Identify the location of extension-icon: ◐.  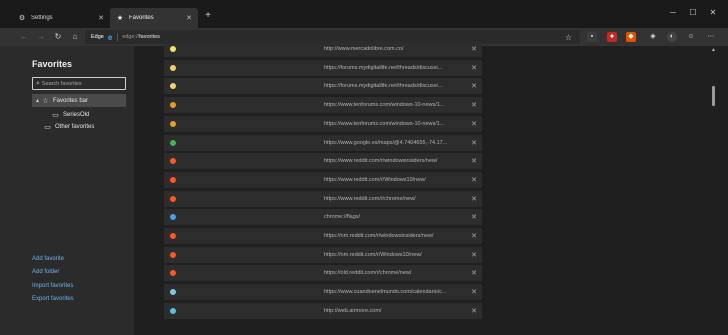
(672, 37).